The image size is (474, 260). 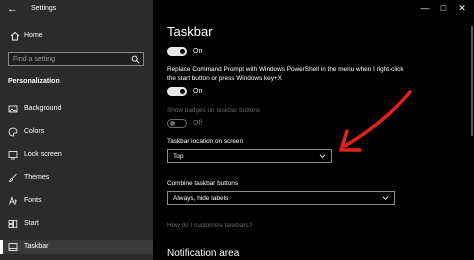 I want to click on selected-indicator, so click(x=1, y=247).